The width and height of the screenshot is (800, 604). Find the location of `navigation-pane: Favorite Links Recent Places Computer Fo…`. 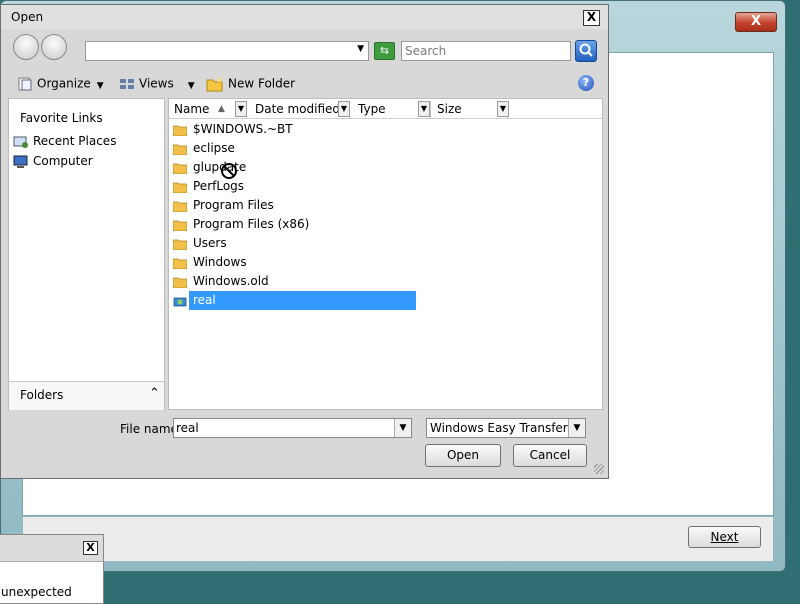

navigation-pane: Favorite Links Recent Places Computer Fo… is located at coordinates (86, 254).